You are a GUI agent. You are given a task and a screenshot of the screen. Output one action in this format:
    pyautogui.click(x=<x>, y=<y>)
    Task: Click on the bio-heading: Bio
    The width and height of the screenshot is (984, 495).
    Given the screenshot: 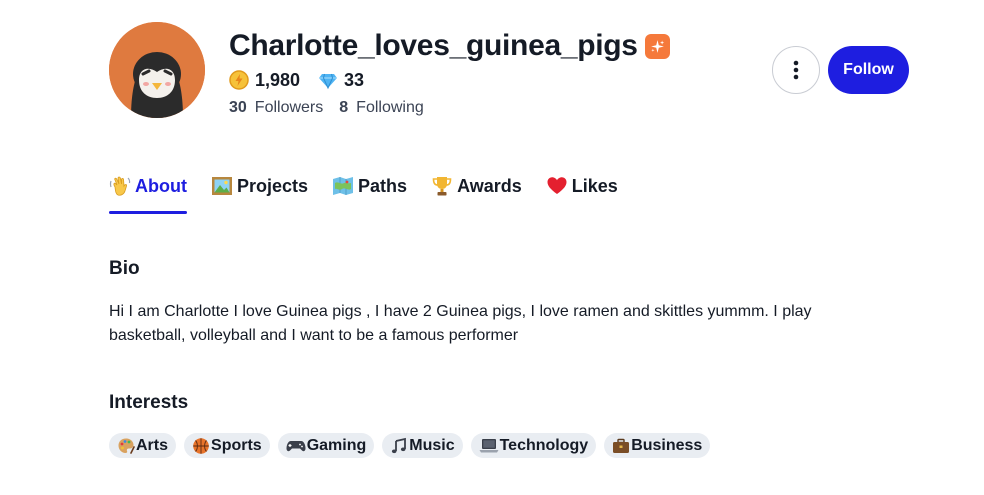 What is the action you would take?
    pyautogui.click(x=124, y=268)
    